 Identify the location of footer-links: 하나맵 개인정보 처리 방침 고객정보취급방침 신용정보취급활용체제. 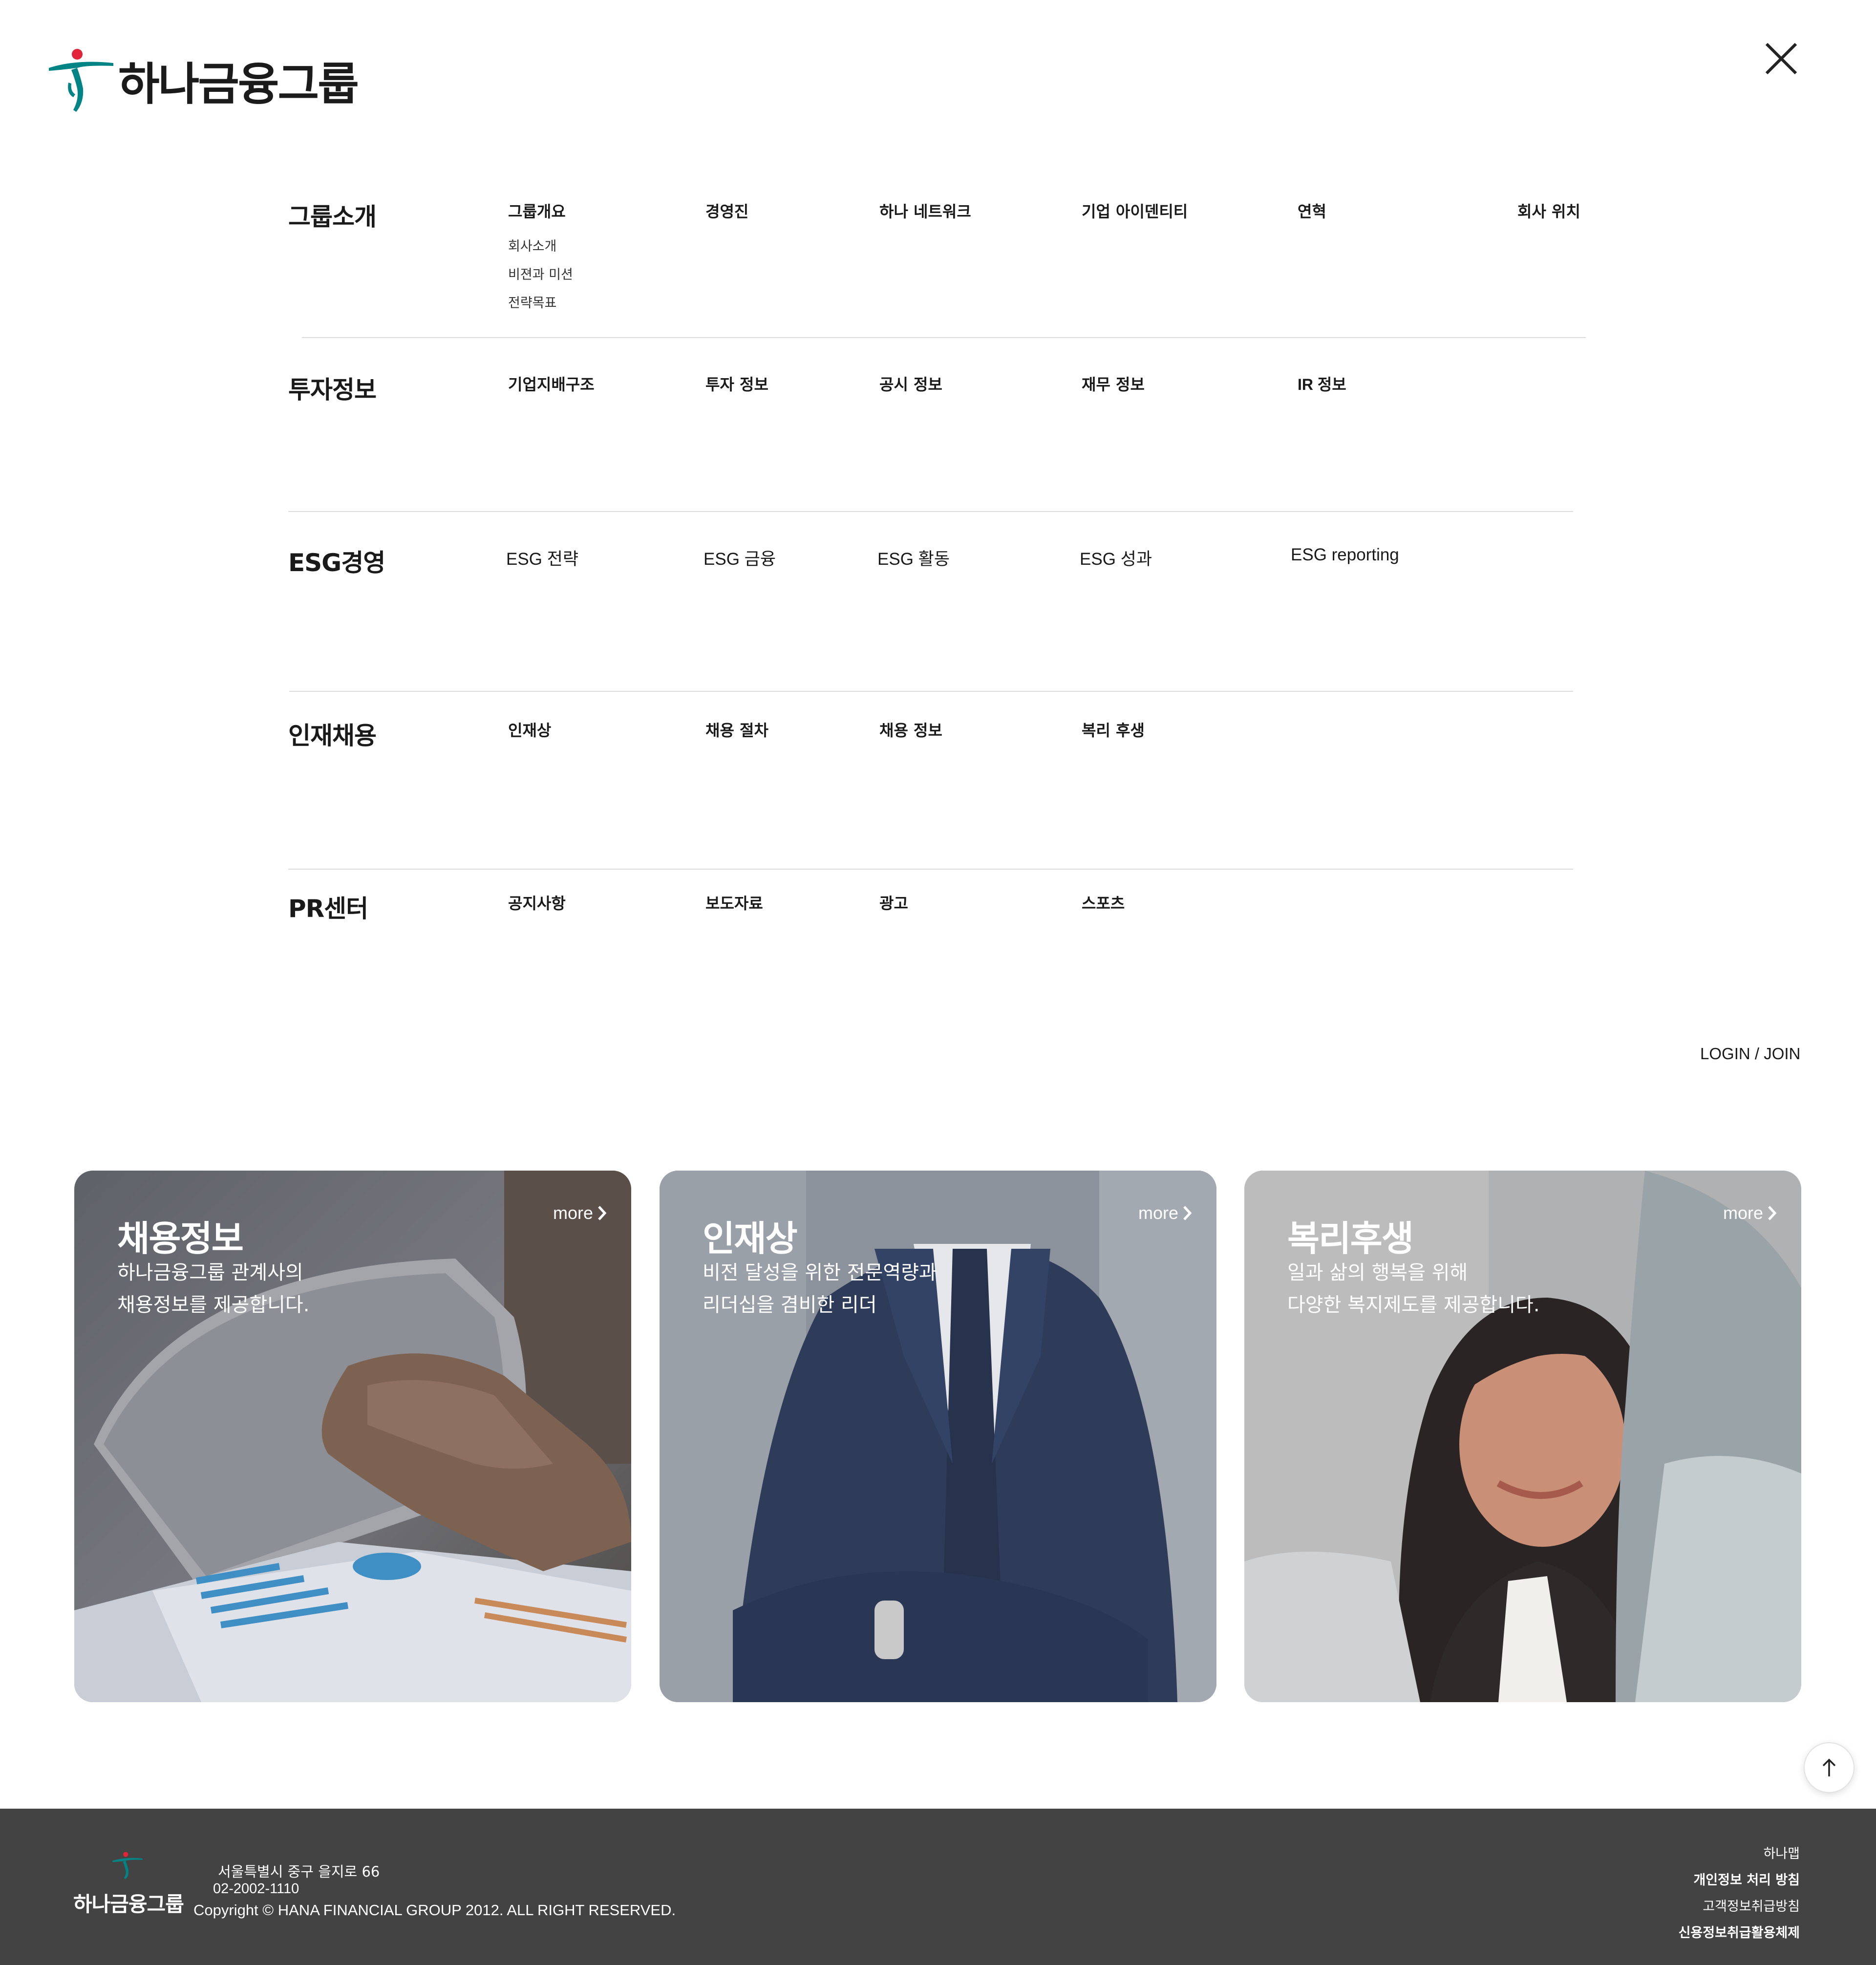
(1739, 1894).